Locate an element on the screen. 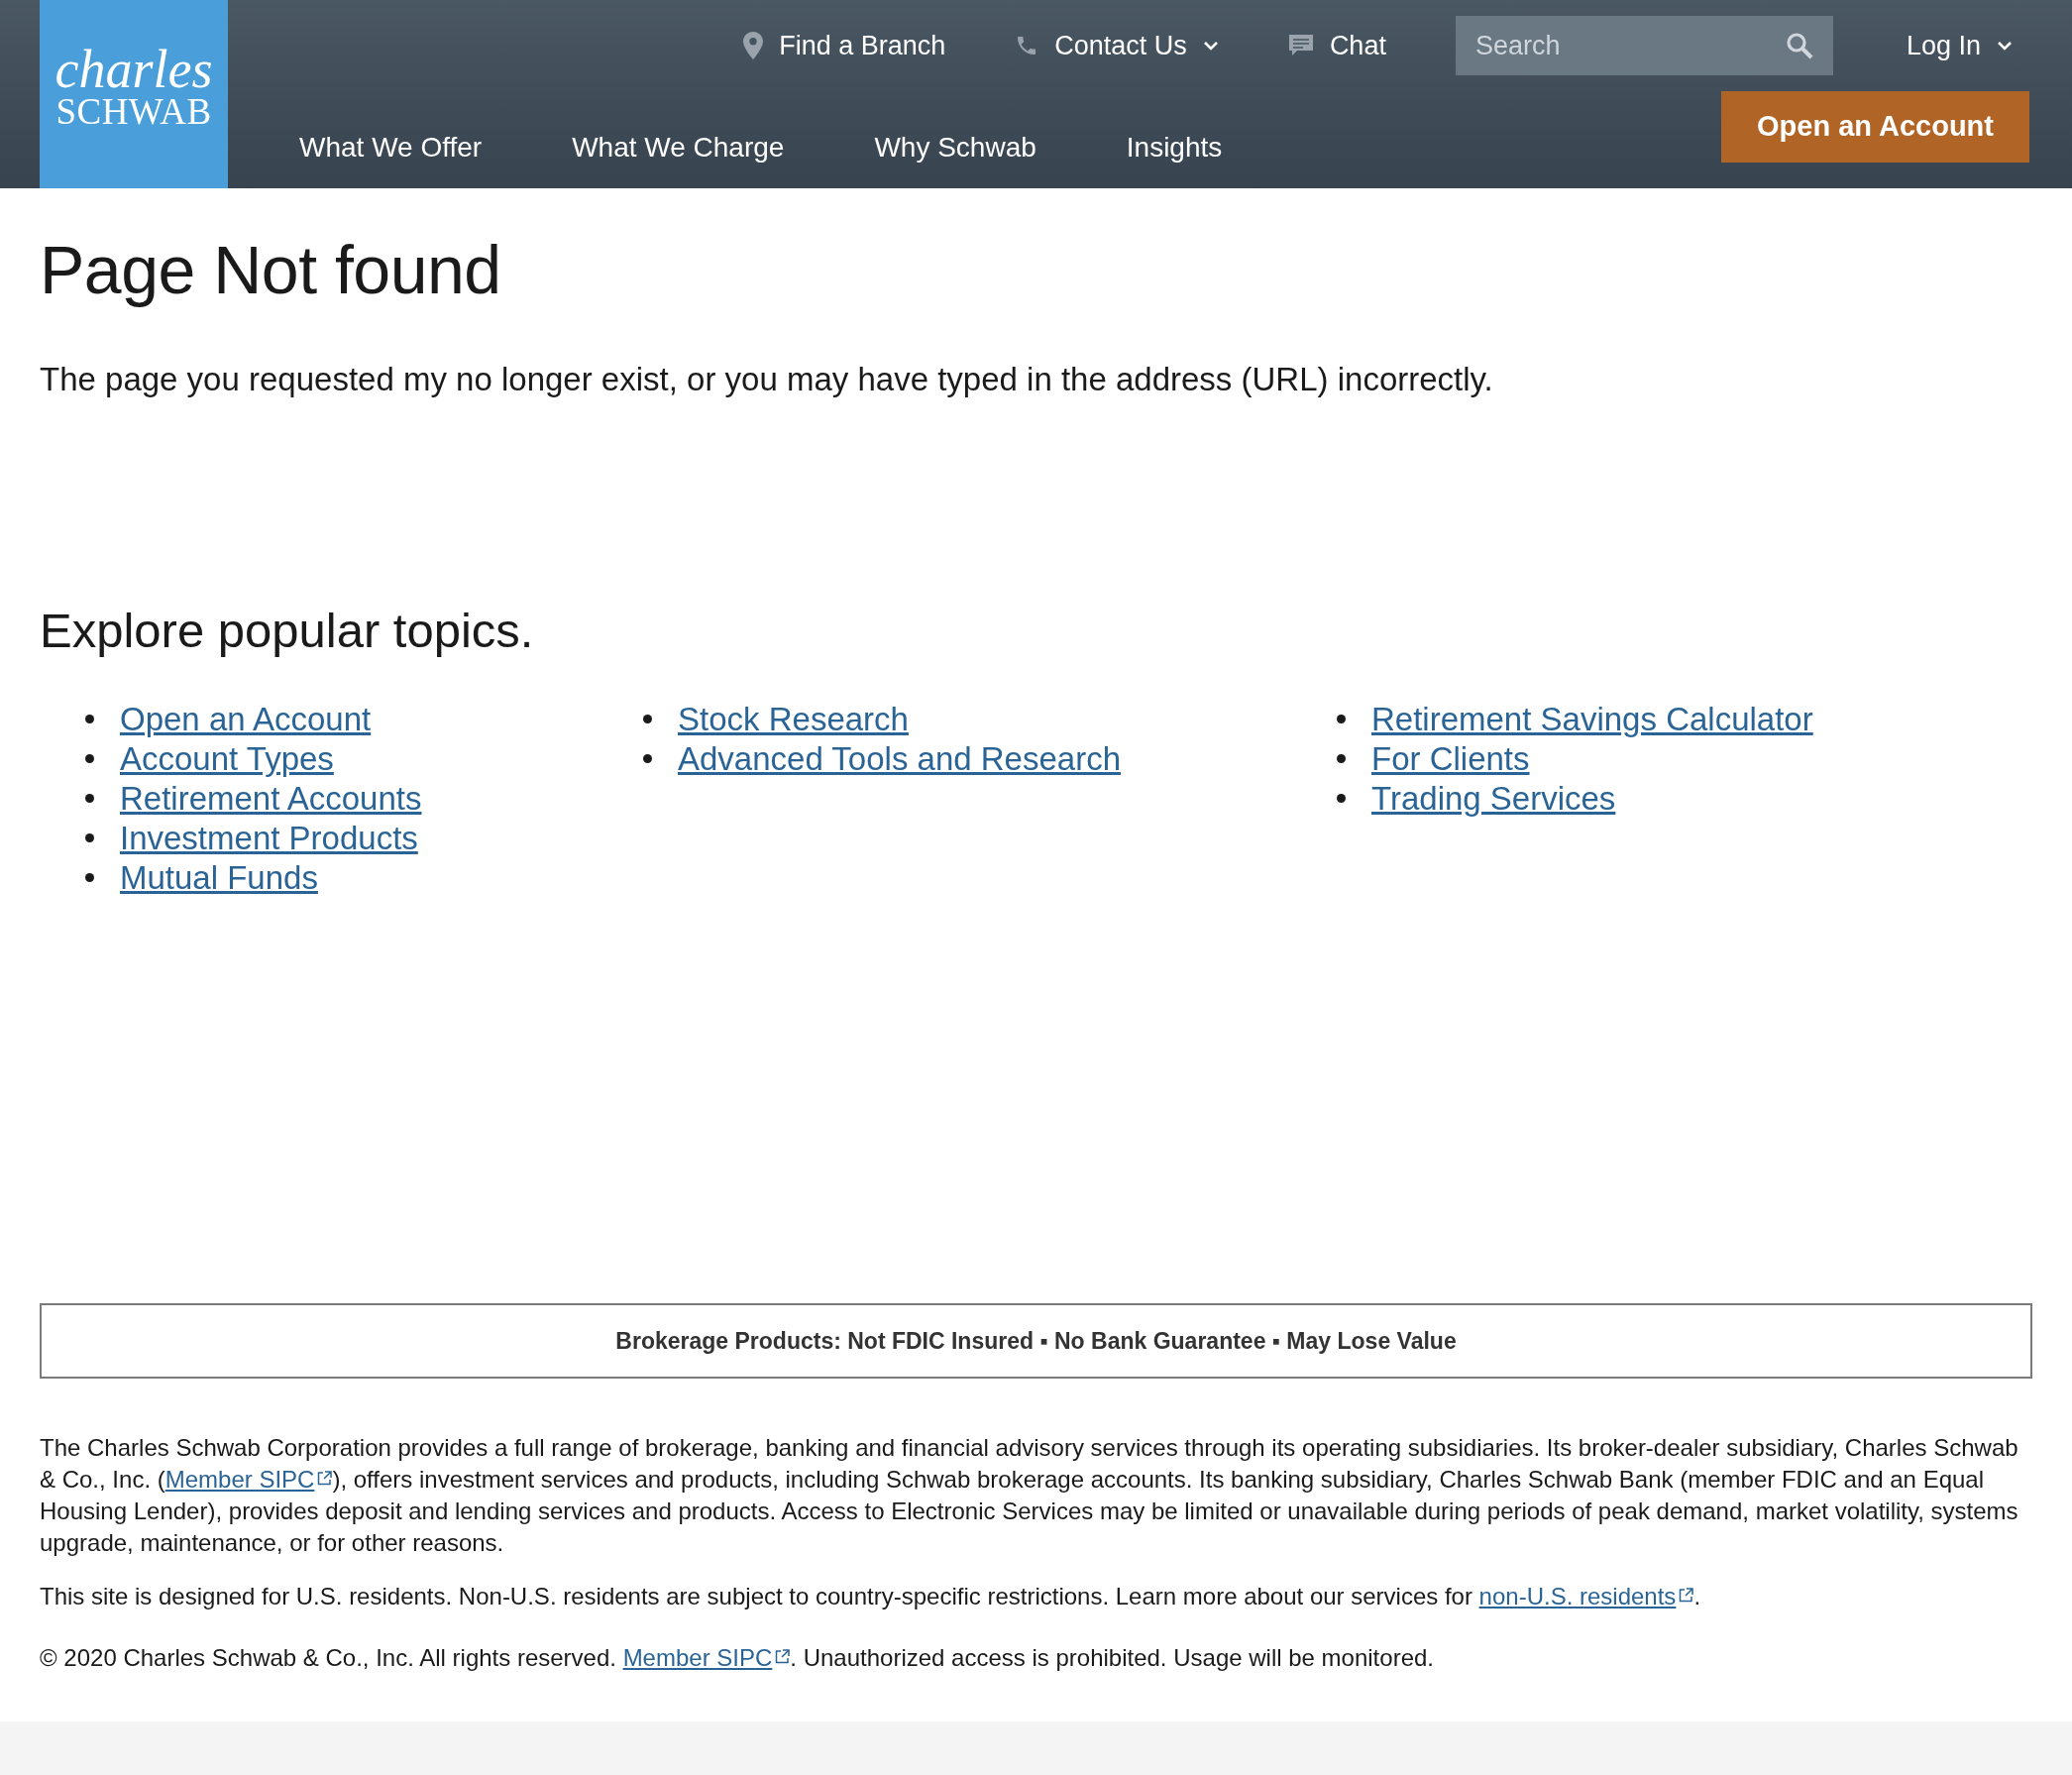  footer-text: This site is designed for U.S. residents. Non-U.S. residents are subject to country-specific restrictions. Learn more about our services for non-U.S. residents . is located at coordinates (871, 1596).